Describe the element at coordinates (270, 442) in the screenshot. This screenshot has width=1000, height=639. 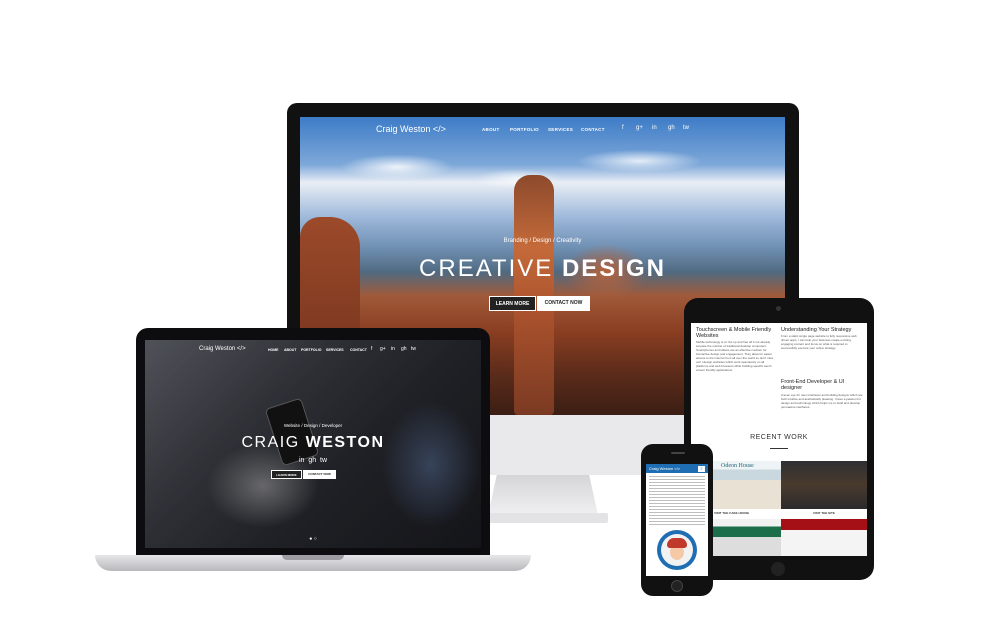
I see `hero-title-light: CRAIG` at that location.